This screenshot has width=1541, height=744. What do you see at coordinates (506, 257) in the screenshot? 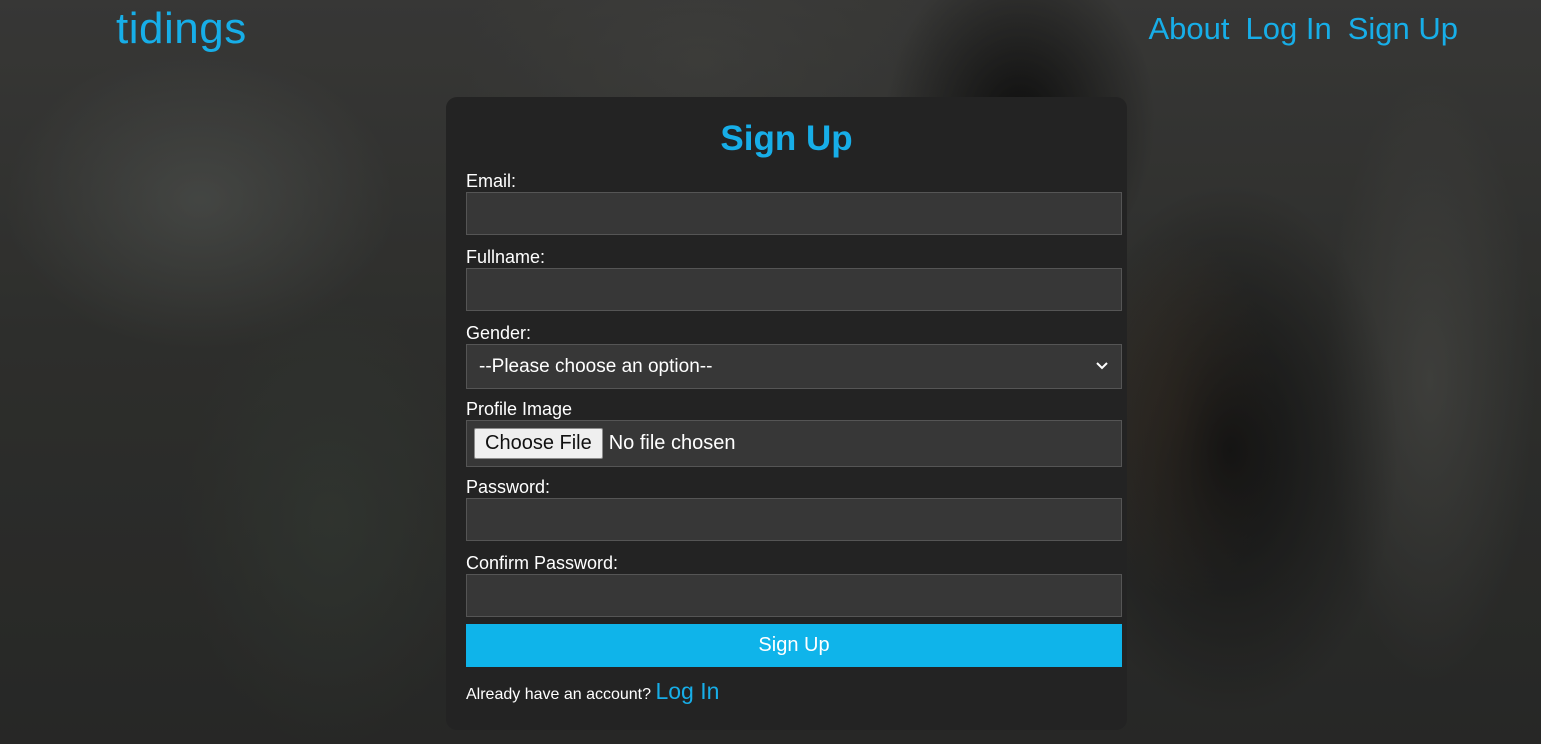
I see `fullname-label: Fullname:` at bounding box center [506, 257].